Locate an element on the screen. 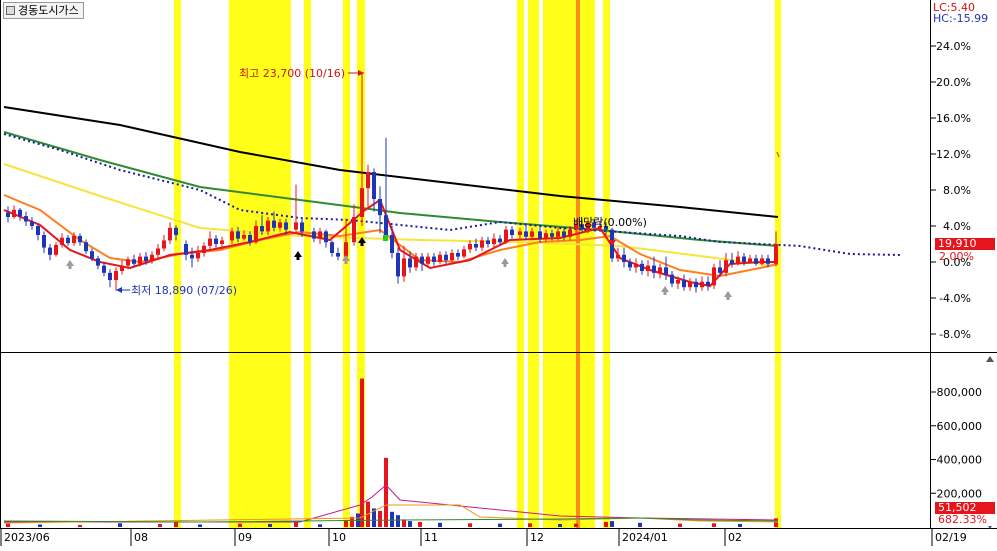  x-tick-label: 2023/06 is located at coordinates (27, 537).